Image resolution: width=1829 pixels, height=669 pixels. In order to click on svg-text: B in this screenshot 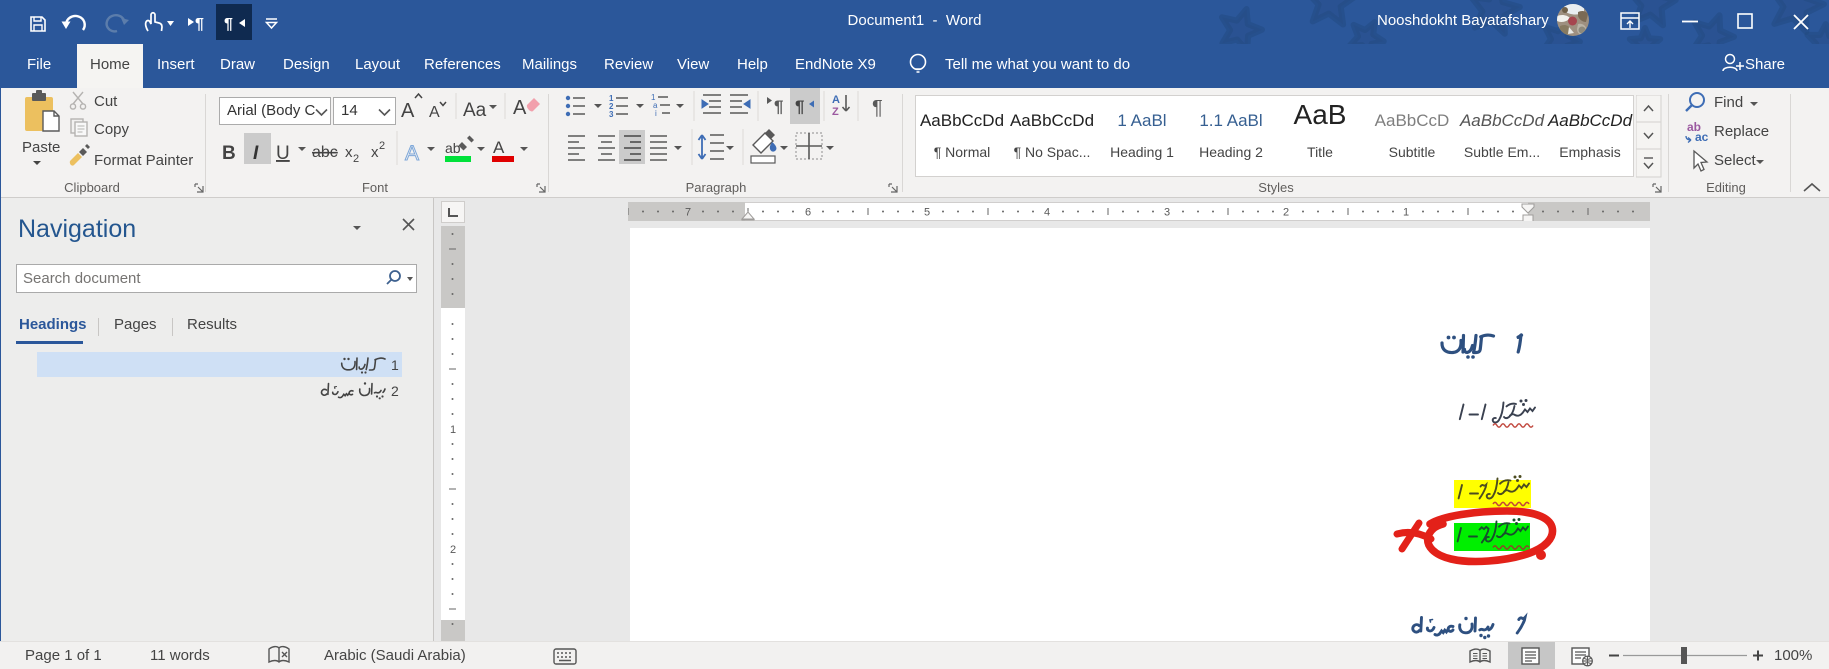, I will do `click(229, 153)`.